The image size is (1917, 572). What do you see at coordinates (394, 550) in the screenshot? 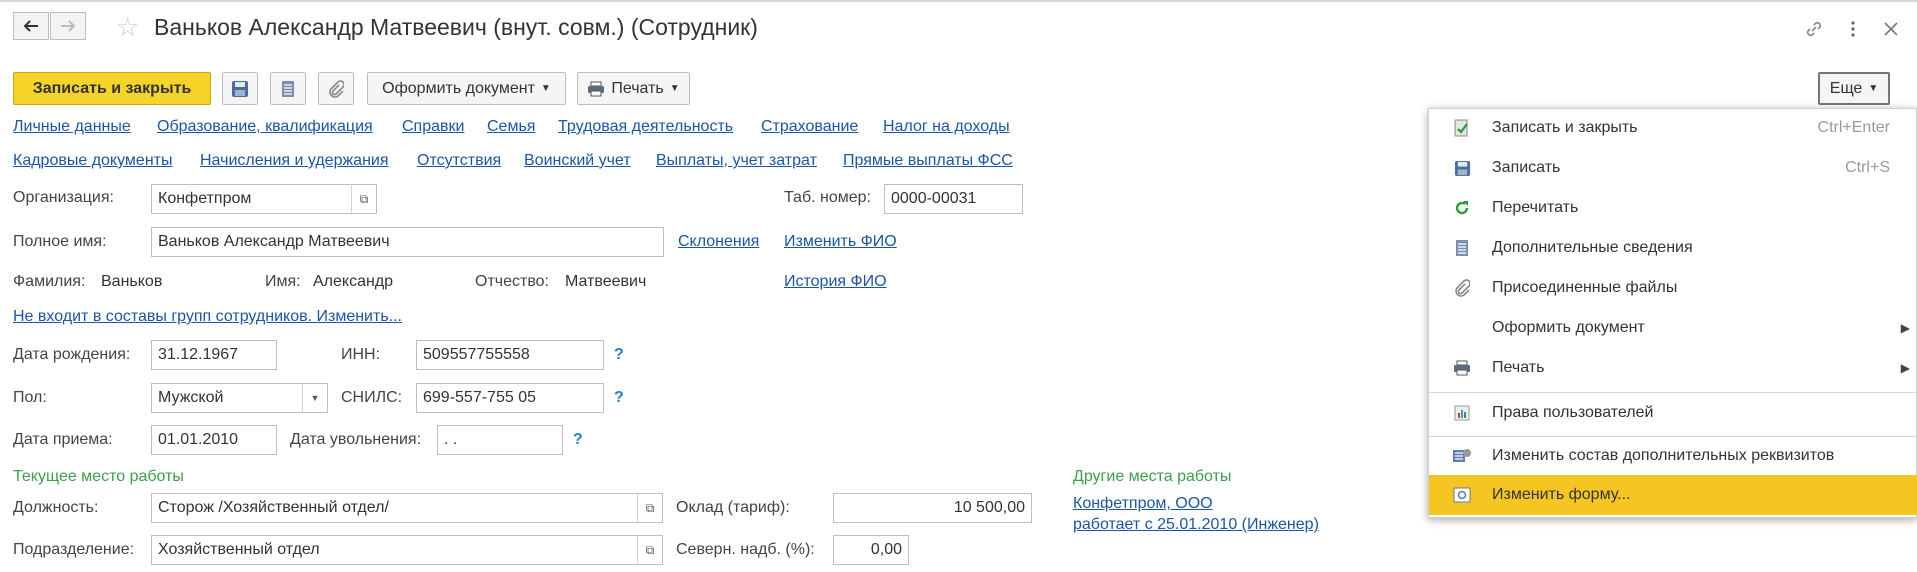
I see `dept-field: Хозяйственный отдел` at bounding box center [394, 550].